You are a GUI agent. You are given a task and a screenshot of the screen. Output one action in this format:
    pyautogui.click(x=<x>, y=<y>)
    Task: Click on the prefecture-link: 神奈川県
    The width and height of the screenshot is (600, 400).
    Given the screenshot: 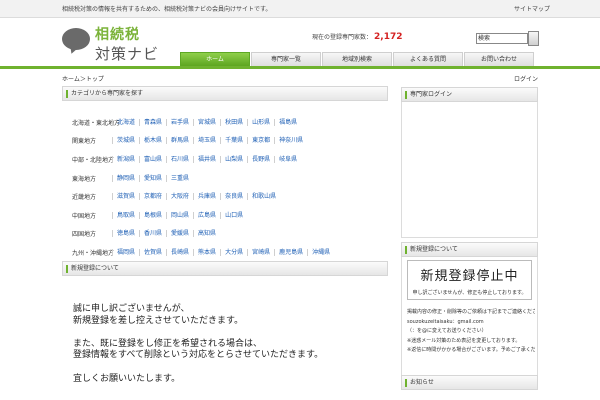 What is the action you would take?
    pyautogui.click(x=290, y=141)
    